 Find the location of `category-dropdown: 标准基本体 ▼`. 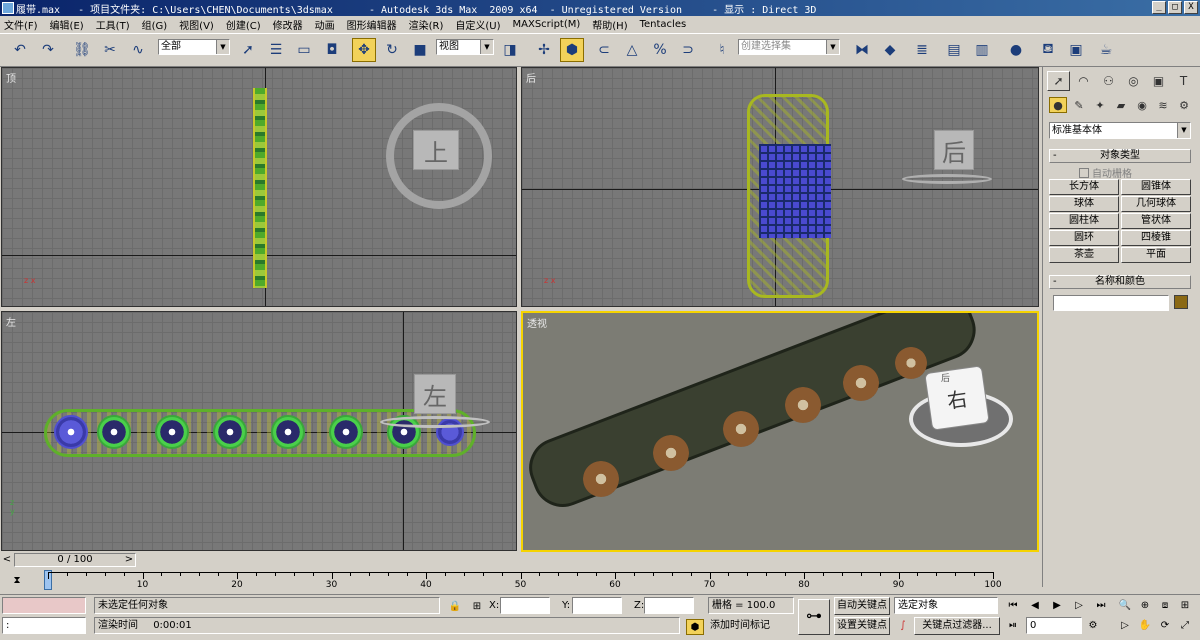

category-dropdown: 标准基本体 ▼ is located at coordinates (1120, 130).